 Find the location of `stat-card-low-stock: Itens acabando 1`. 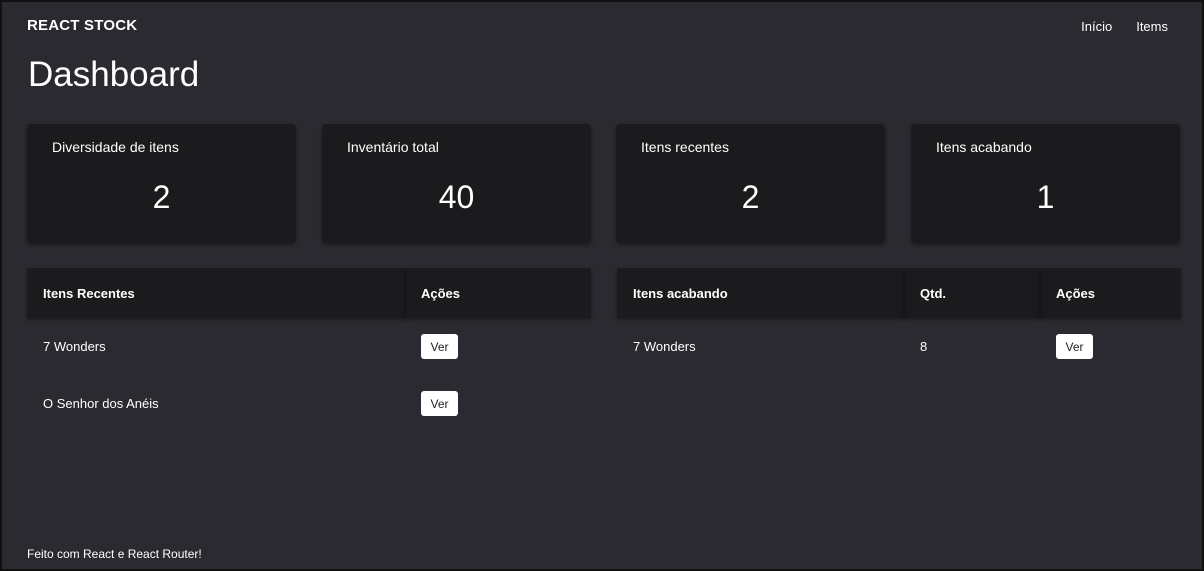

stat-card-low-stock: Itens acabando 1 is located at coordinates (1045, 183).